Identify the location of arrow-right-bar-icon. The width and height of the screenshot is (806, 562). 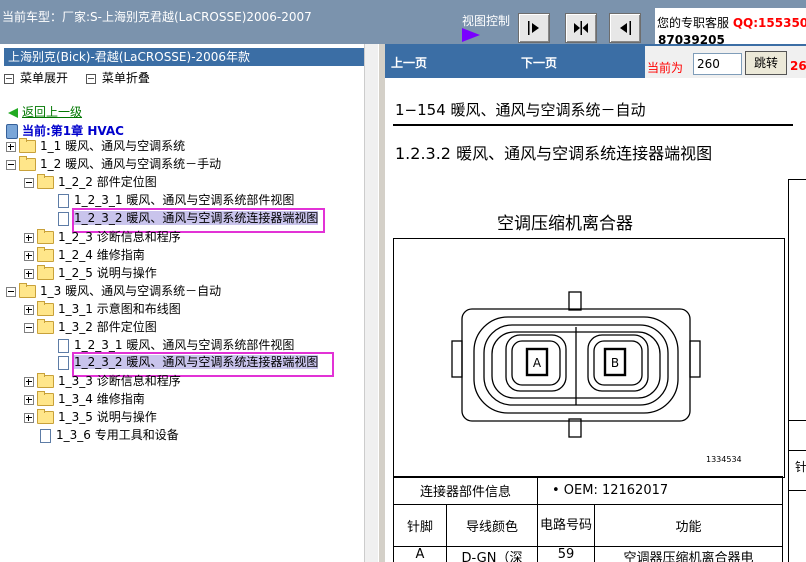
(533, 28).